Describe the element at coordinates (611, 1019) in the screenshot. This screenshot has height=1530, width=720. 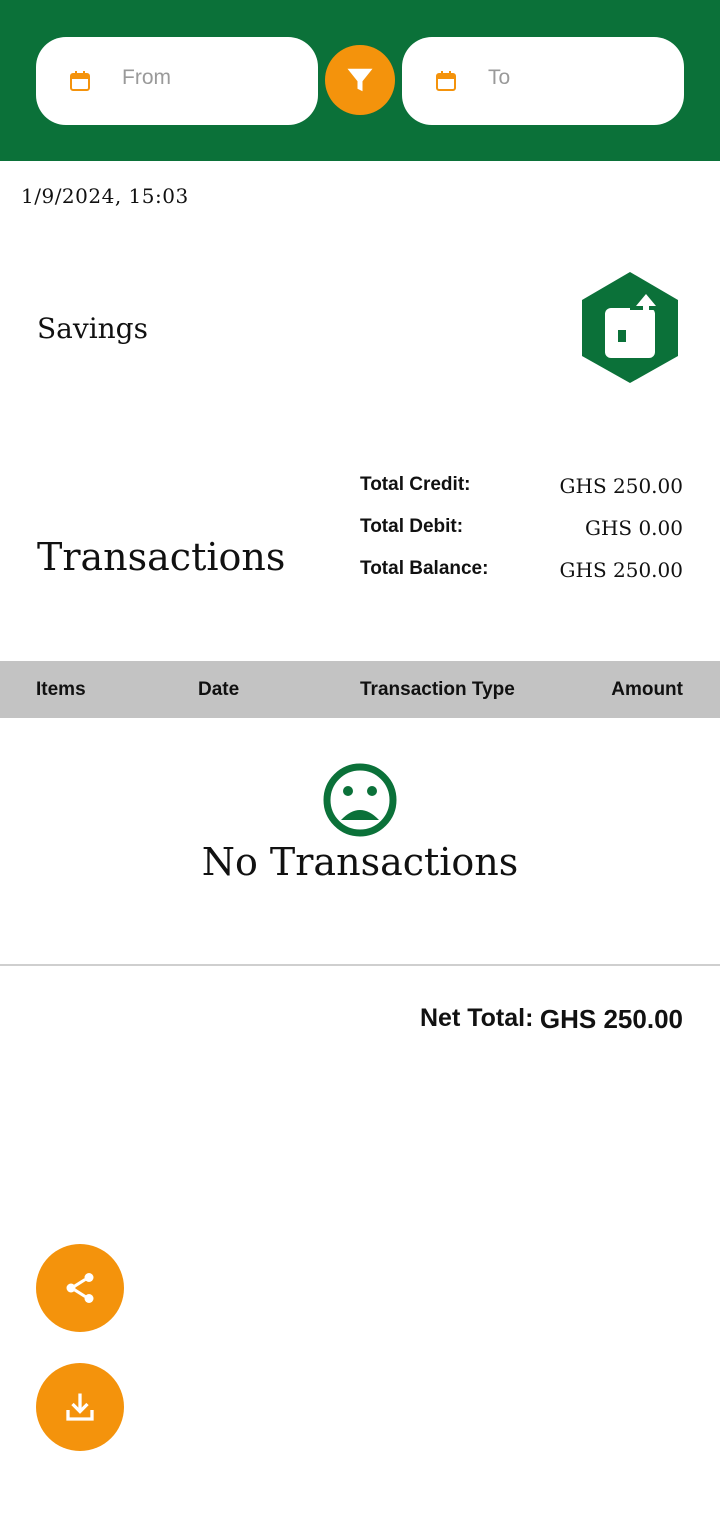
I see `net-total-value: GHS 250.00` at that location.